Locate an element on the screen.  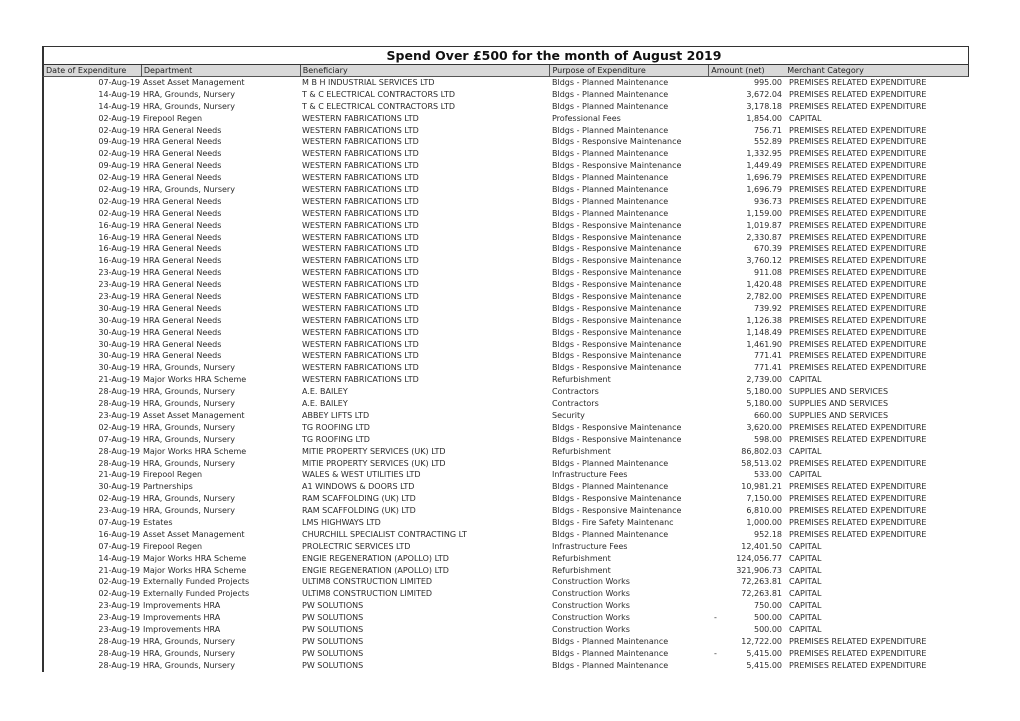
cell-beneficiary: ENGIE REGENERATION (APOLLO) LTD is located at coordinates (375, 570).